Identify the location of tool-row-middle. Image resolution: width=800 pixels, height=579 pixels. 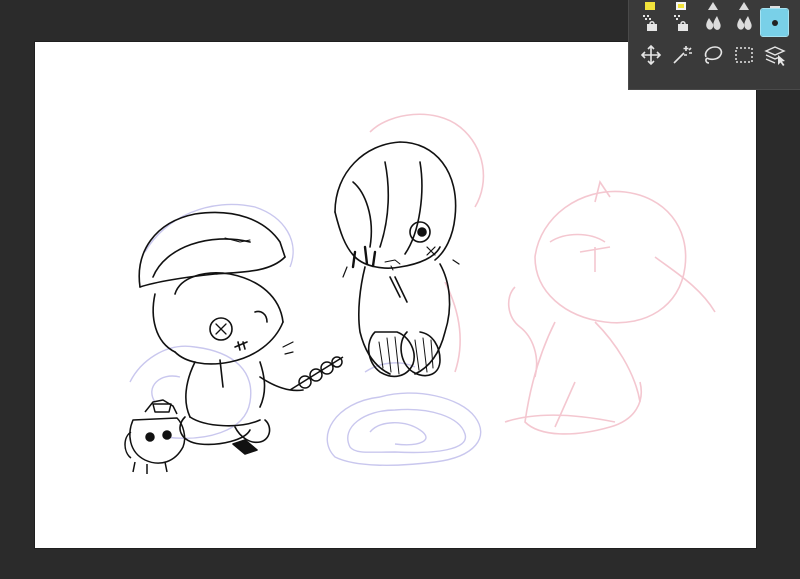
(718, 22).